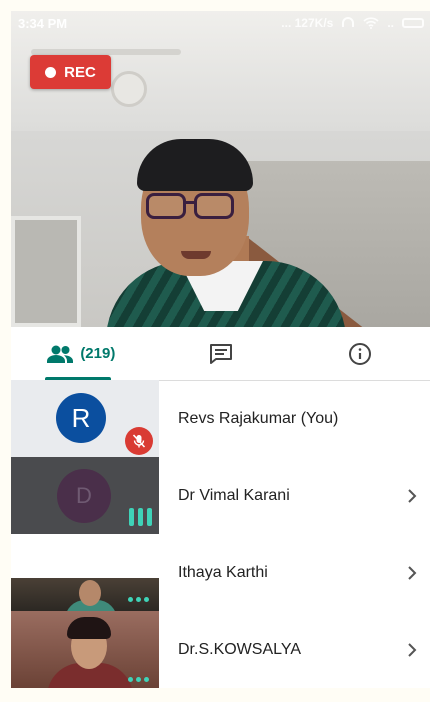 This screenshot has height=702, width=430. I want to click on wifi-icon, so click(371, 23).